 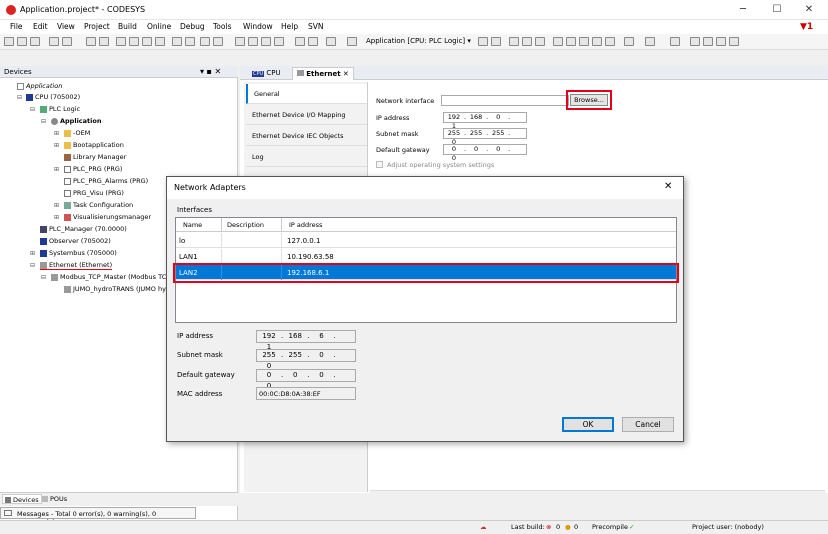 I want to click on cut-icon, so click(x=121, y=41).